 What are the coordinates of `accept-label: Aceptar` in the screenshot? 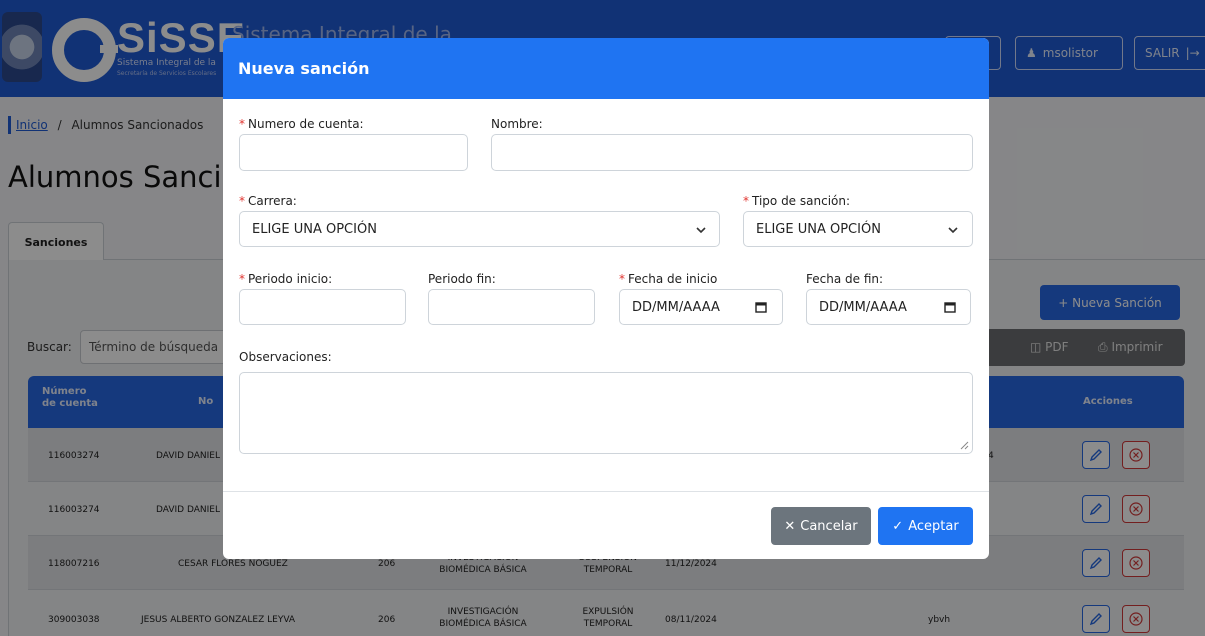 It's located at (933, 526).